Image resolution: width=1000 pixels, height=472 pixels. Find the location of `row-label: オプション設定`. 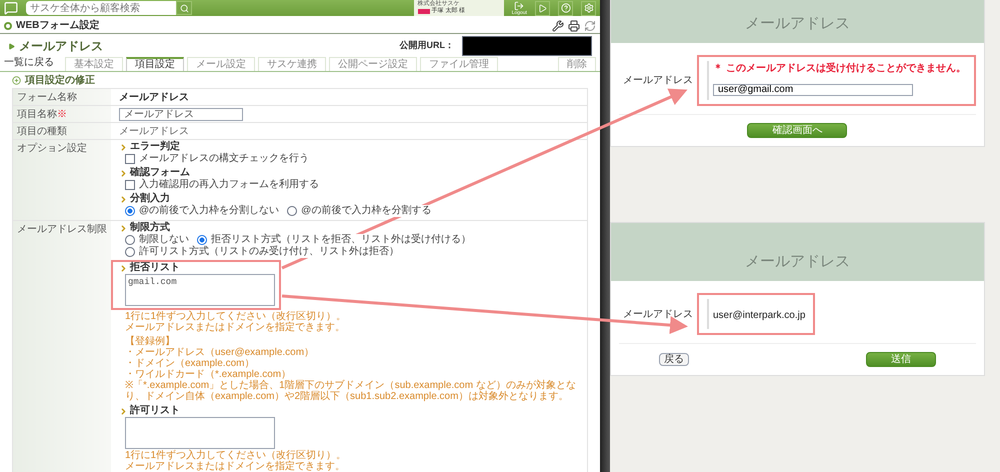

row-label: オプション設定 is located at coordinates (52, 148).